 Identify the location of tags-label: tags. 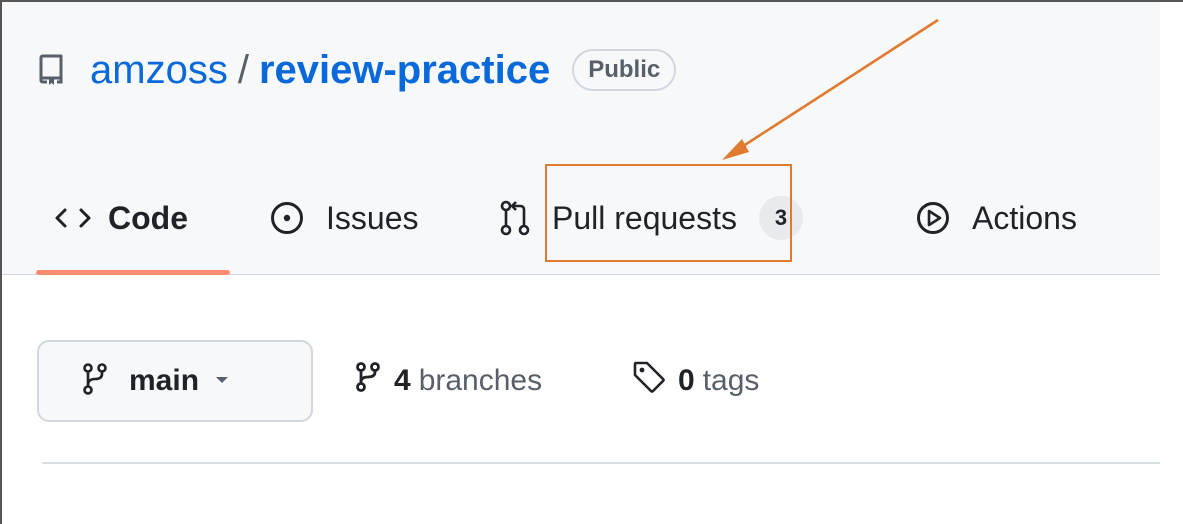
(731, 380).